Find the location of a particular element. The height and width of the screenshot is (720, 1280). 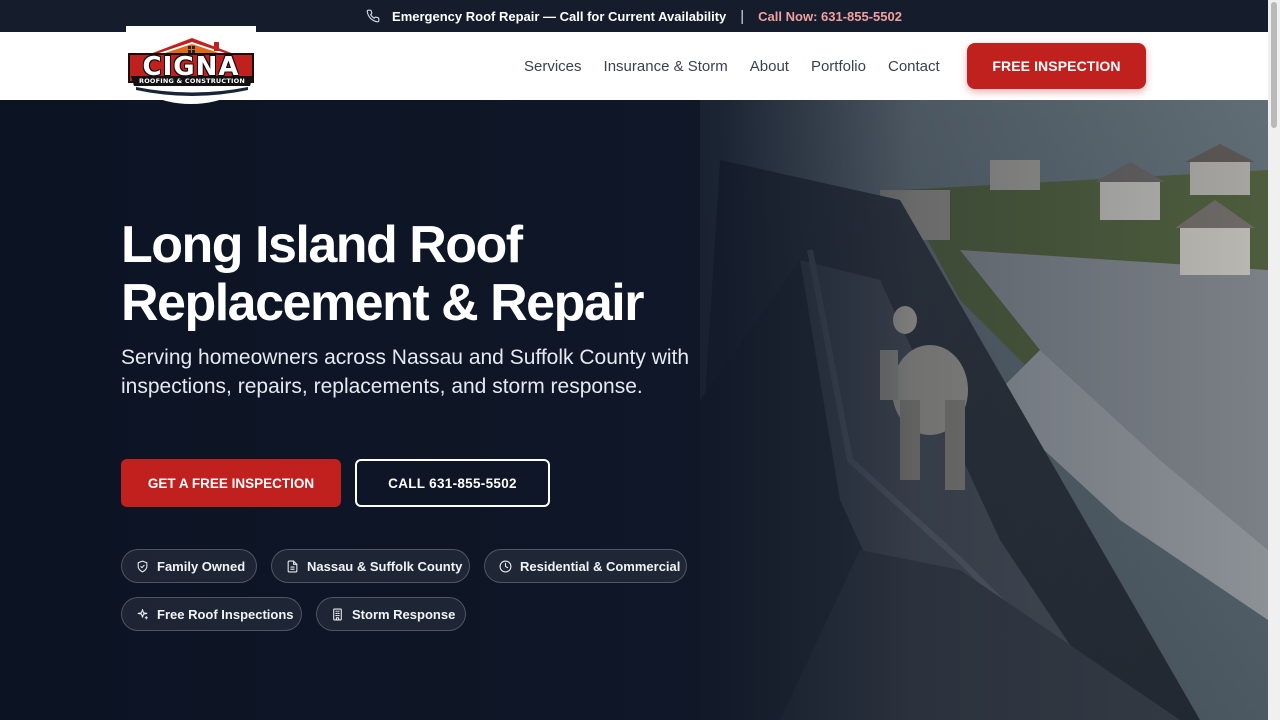

nav-link-insurance-storm: Insurance & Storm is located at coordinates (666, 66).